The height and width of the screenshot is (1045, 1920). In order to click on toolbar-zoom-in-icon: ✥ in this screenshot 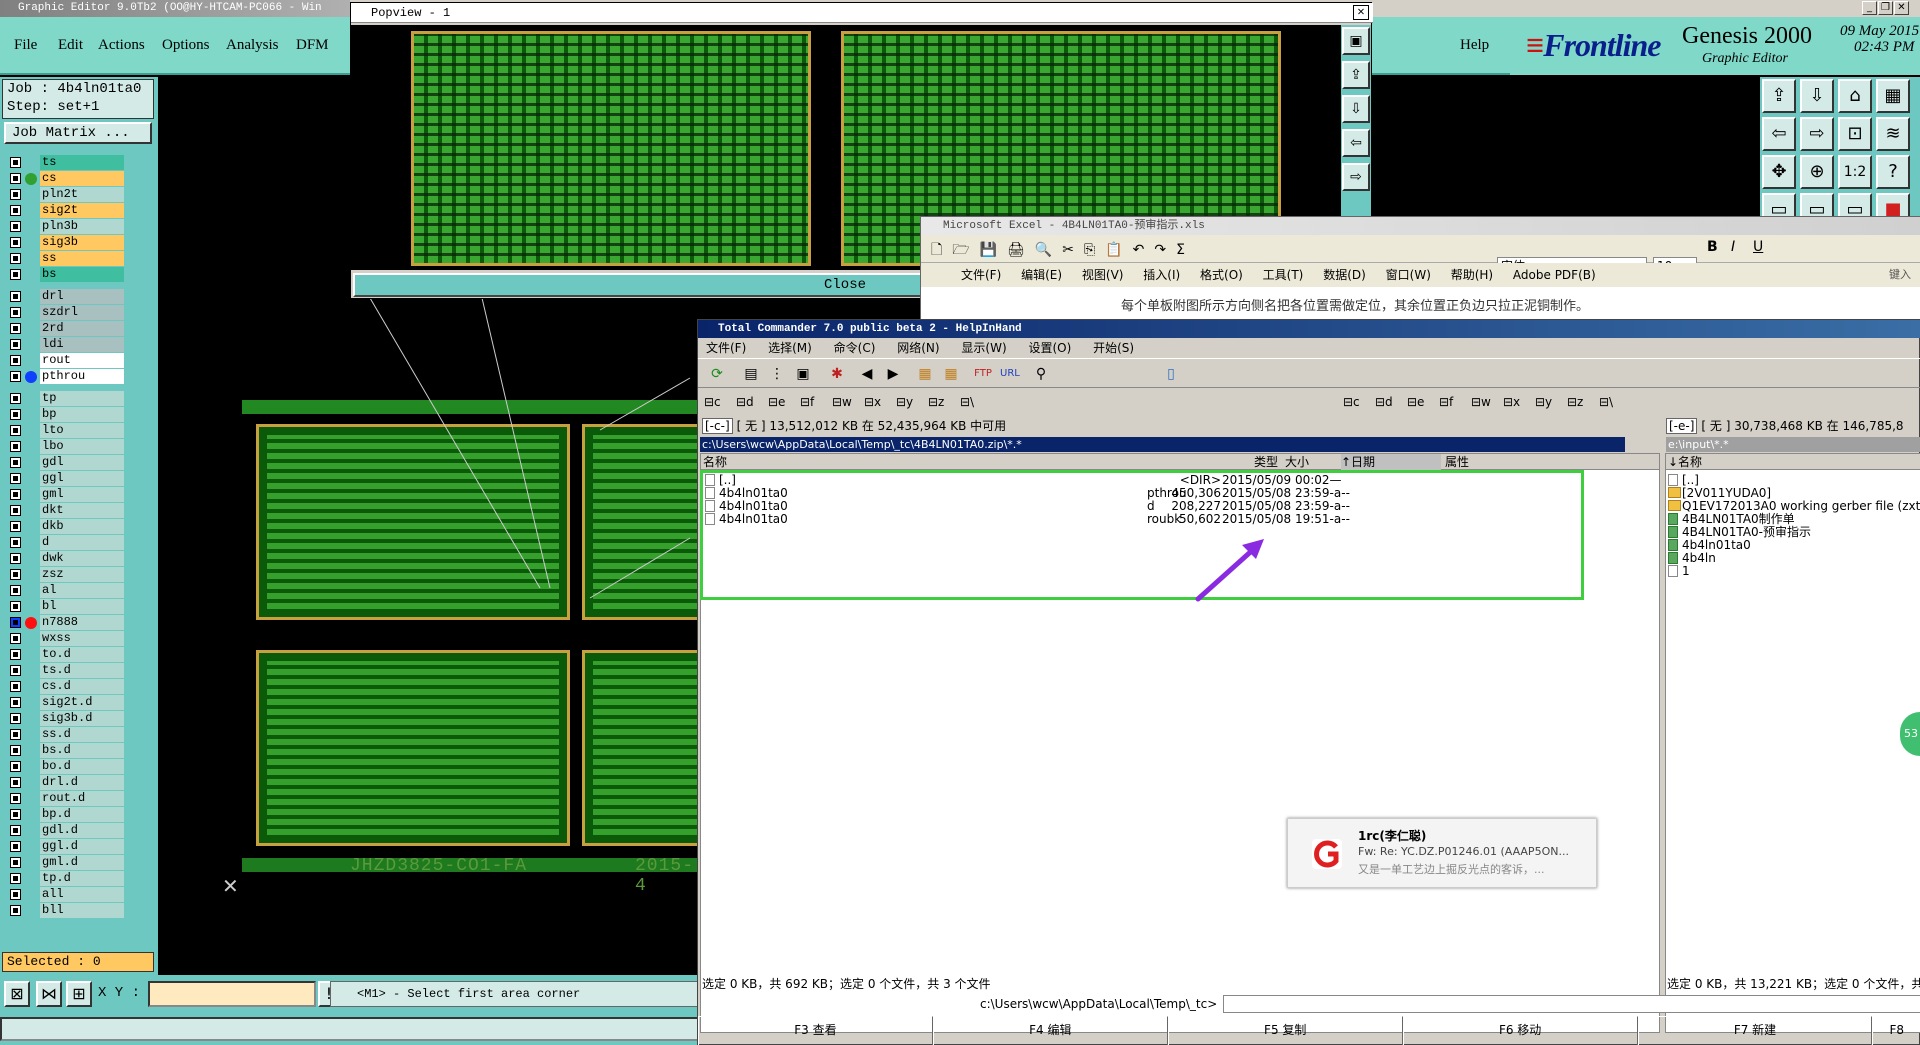, I will do `click(1779, 172)`.